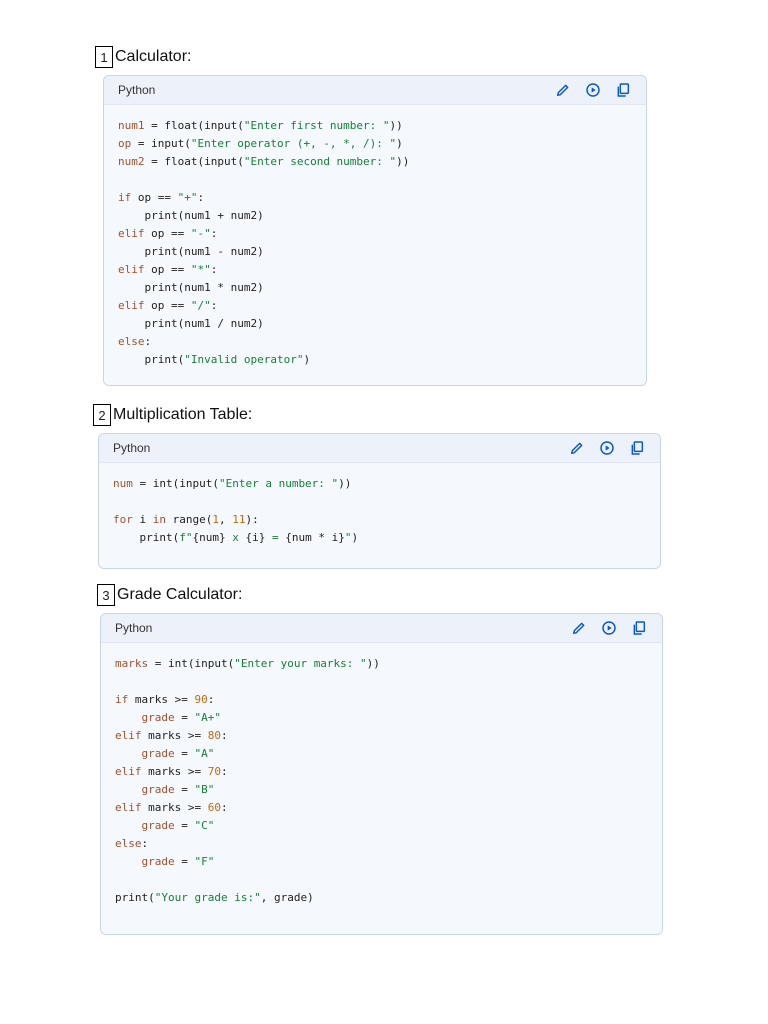 This screenshot has width=768, height=1024. I want to click on code-line: print("Invalid operator"), so click(375, 360).